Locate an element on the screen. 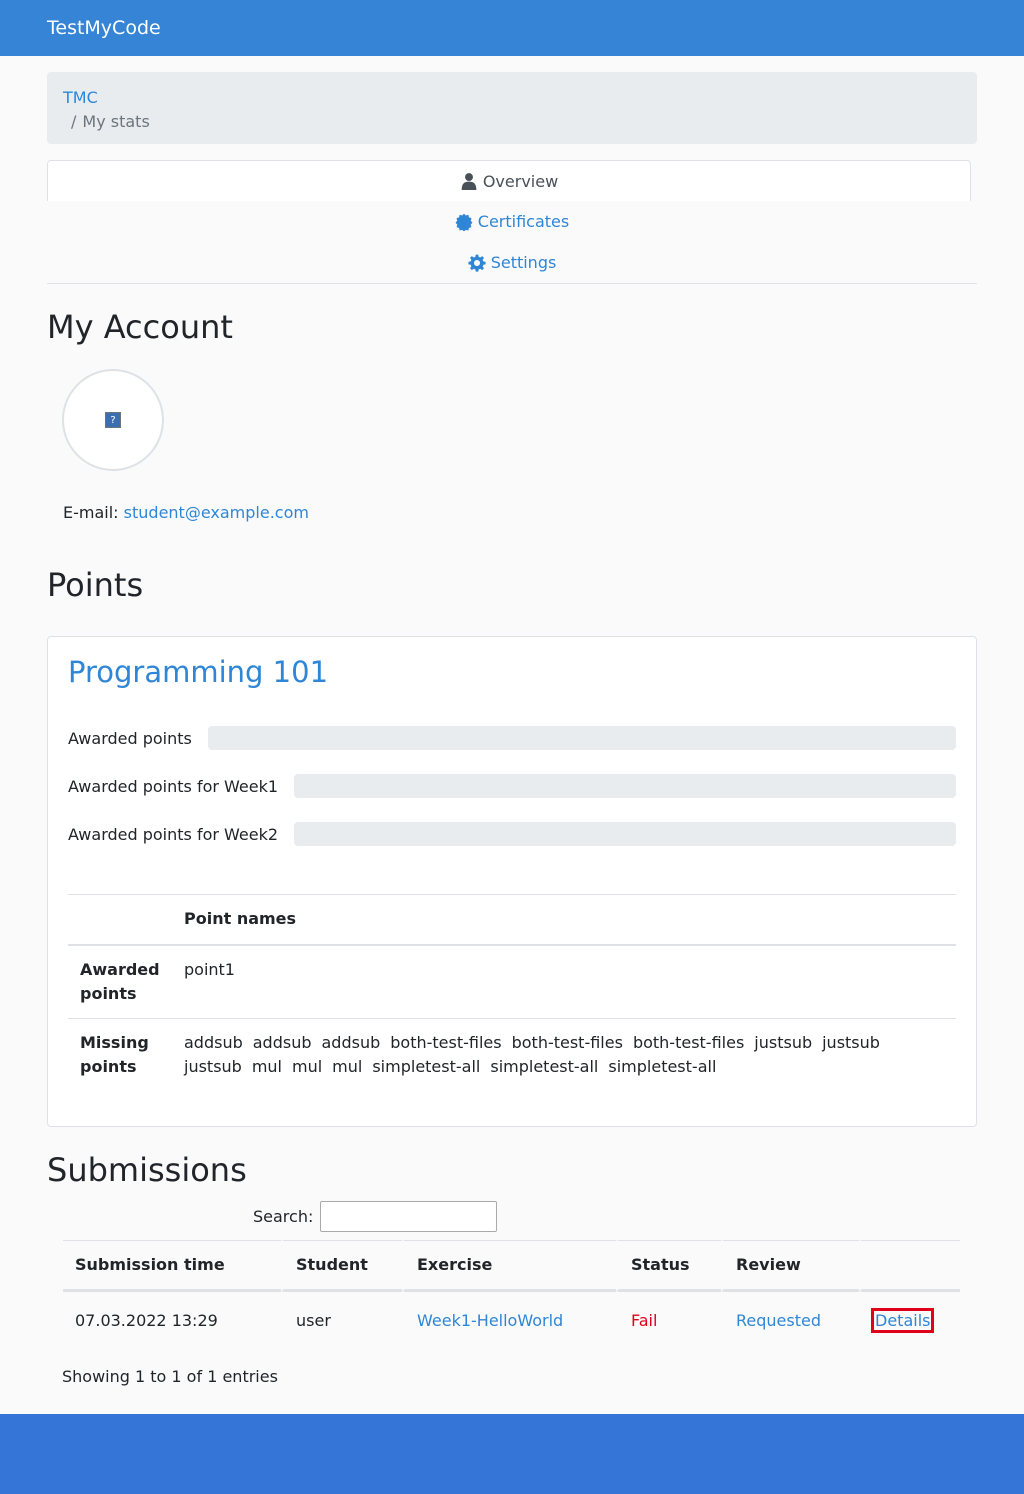  avatar: ? is located at coordinates (113, 420).